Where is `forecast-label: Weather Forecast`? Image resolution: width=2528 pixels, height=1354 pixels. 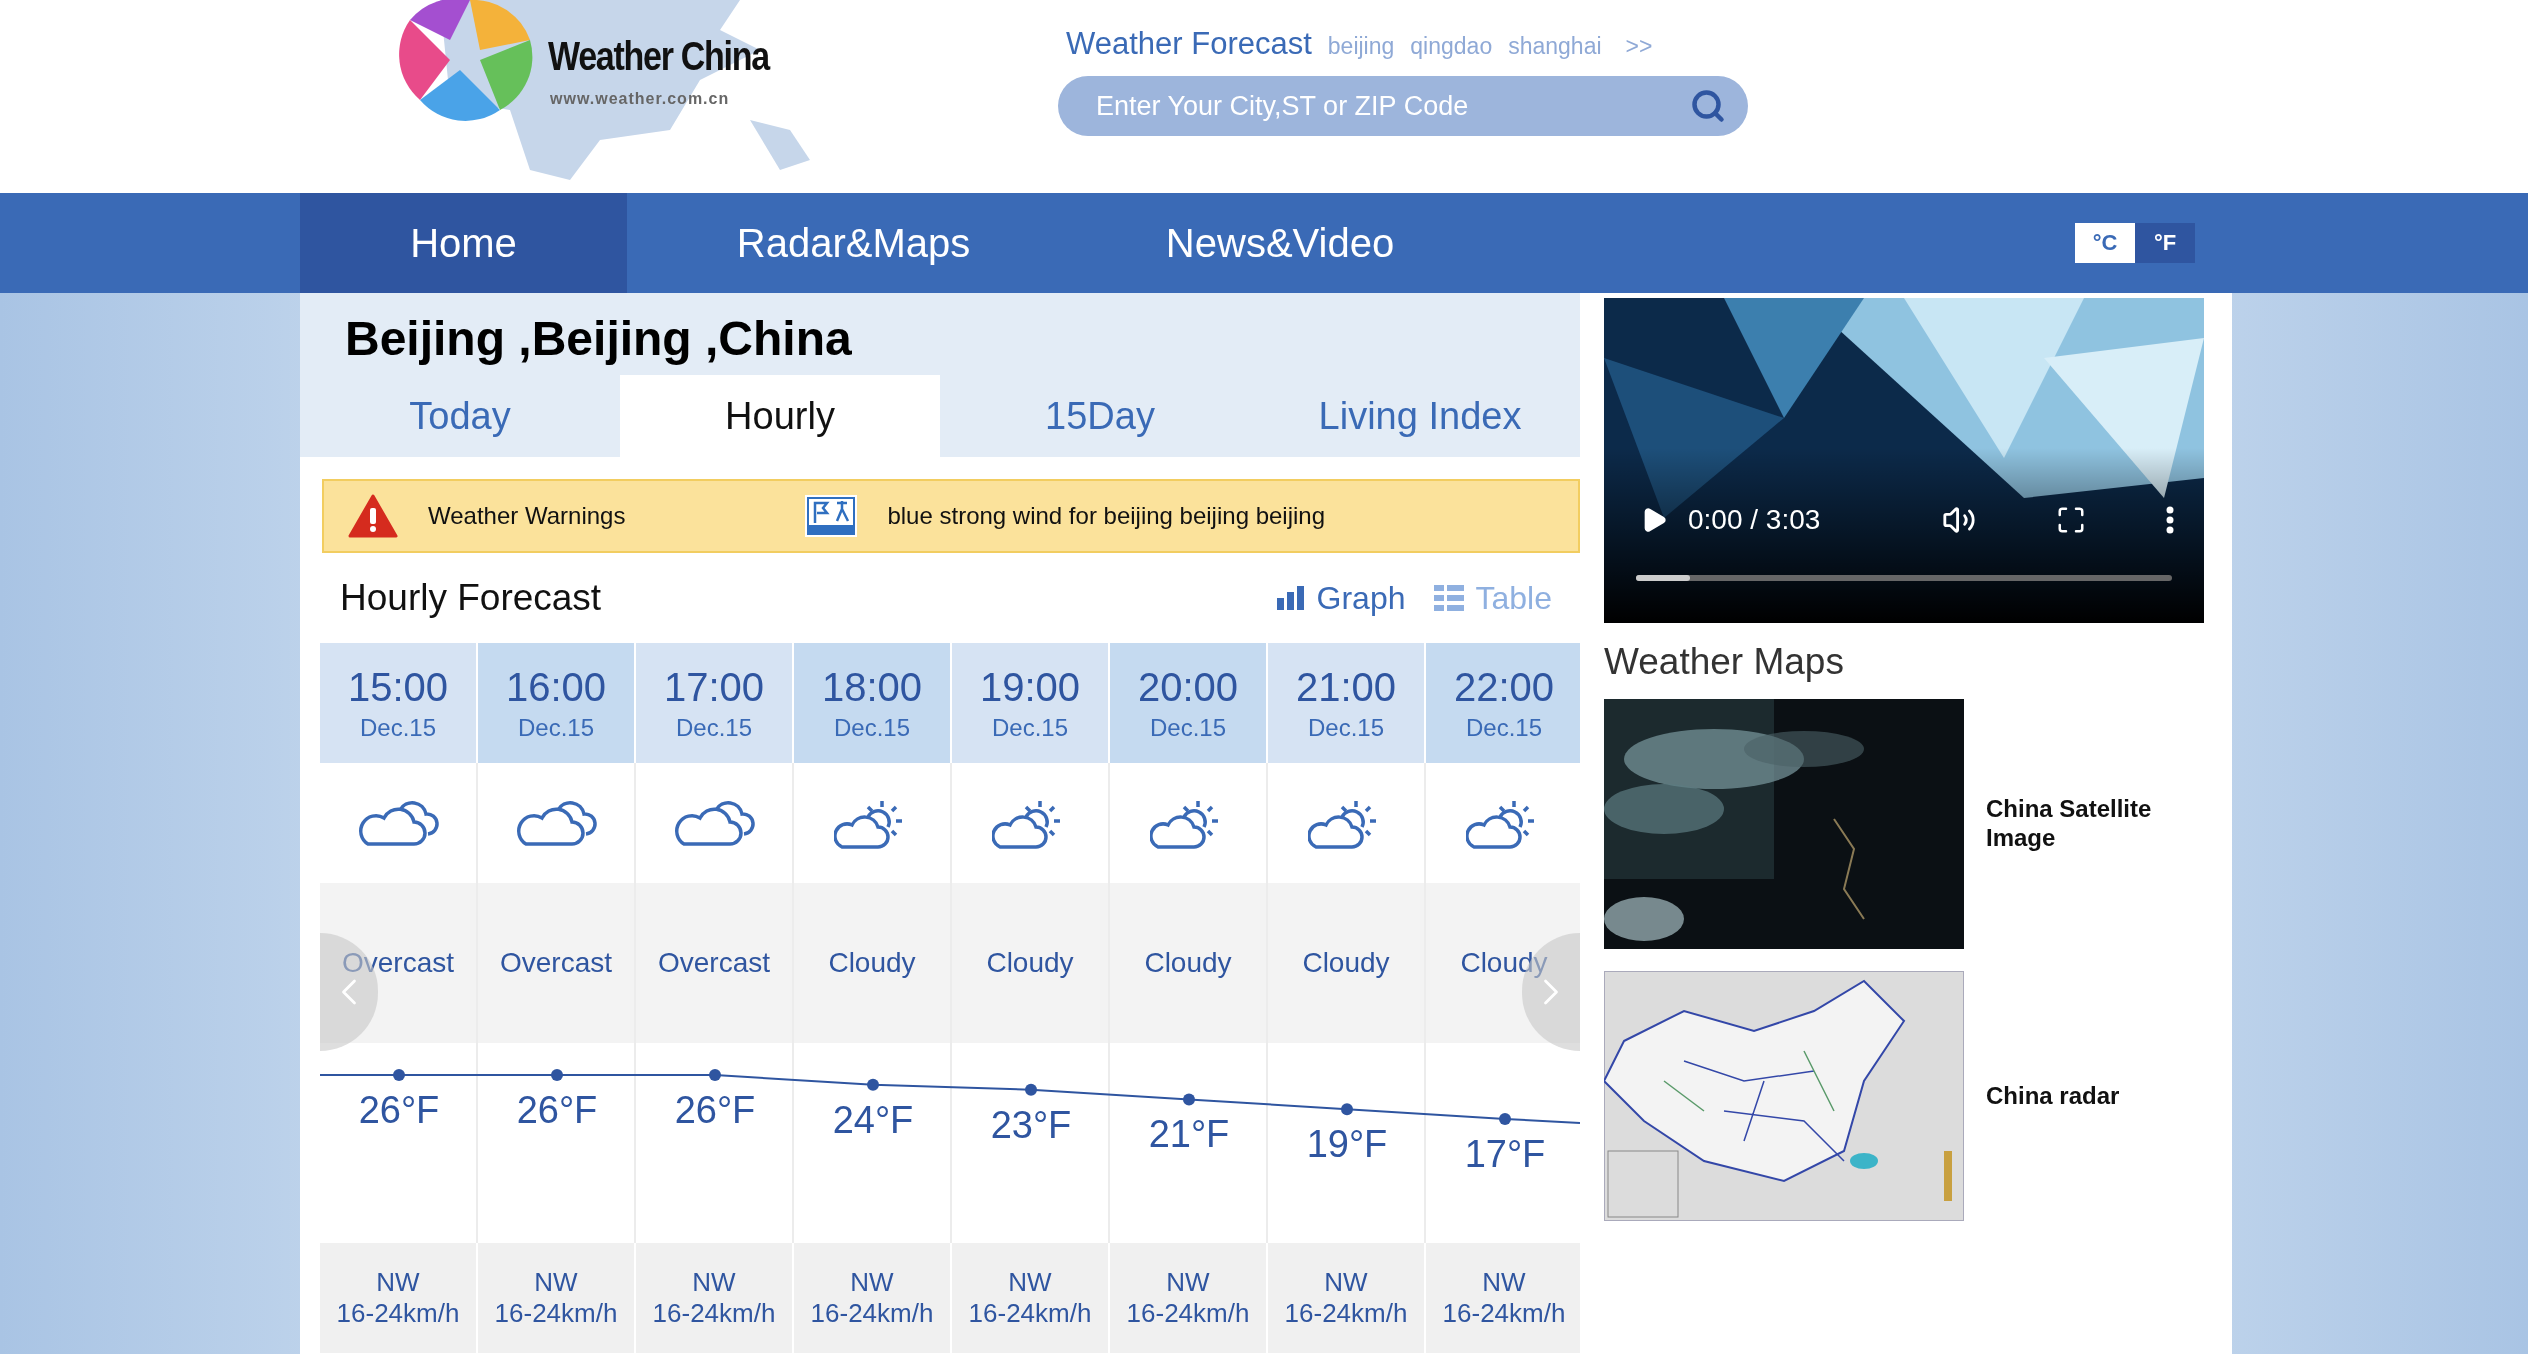
forecast-label: Weather Forecast is located at coordinates (1189, 44).